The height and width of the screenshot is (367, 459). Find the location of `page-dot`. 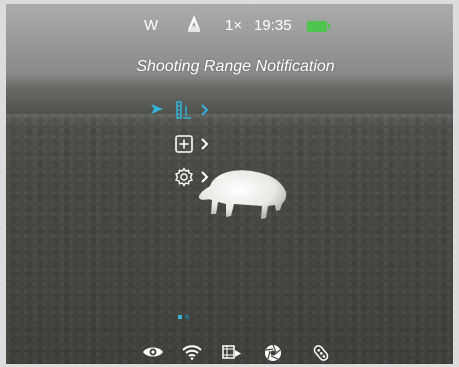

page-dot is located at coordinates (187, 317).